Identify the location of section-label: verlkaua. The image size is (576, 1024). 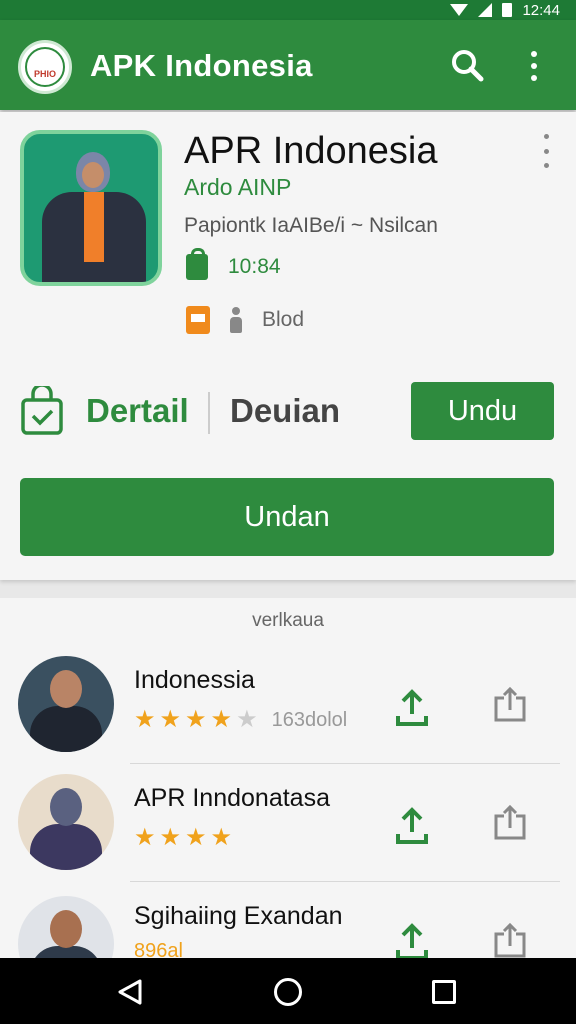
(288, 620).